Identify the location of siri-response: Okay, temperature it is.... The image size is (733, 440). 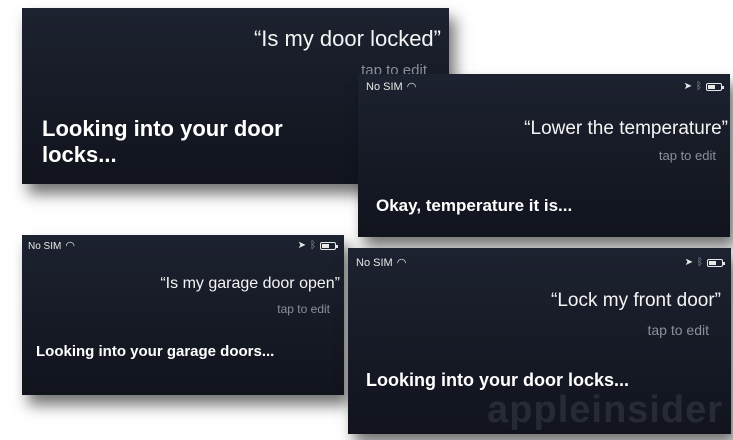
(474, 205).